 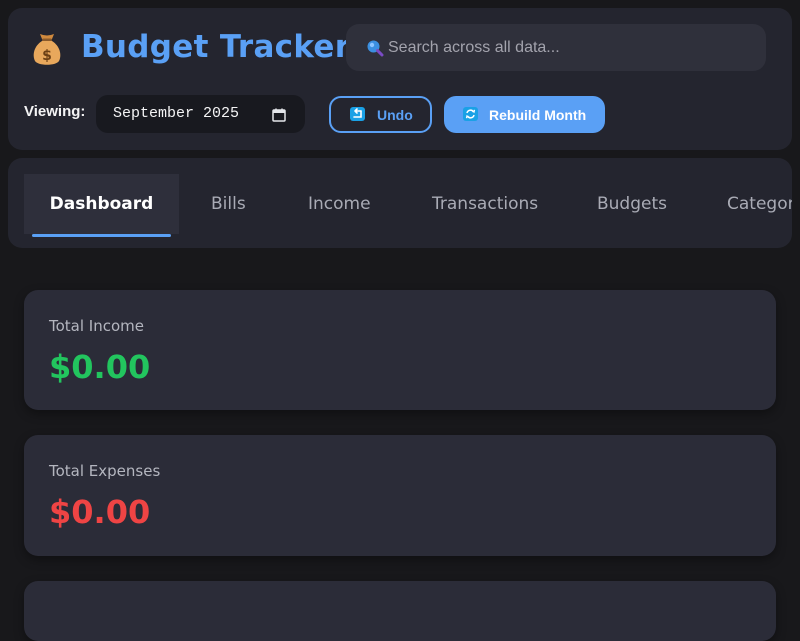 What do you see at coordinates (176, 113) in the screenshot?
I see `month-picker-value: September 2025` at bounding box center [176, 113].